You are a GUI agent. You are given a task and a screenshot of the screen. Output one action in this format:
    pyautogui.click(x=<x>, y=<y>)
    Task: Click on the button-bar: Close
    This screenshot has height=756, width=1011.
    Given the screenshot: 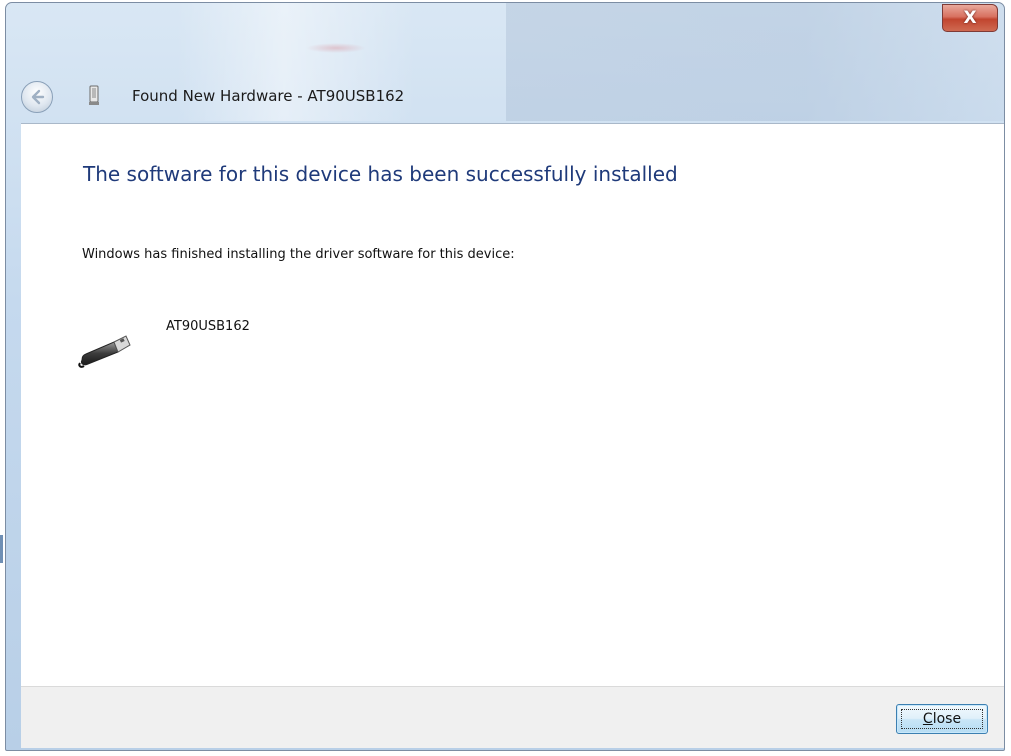 What is the action you would take?
    pyautogui.click(x=512, y=717)
    